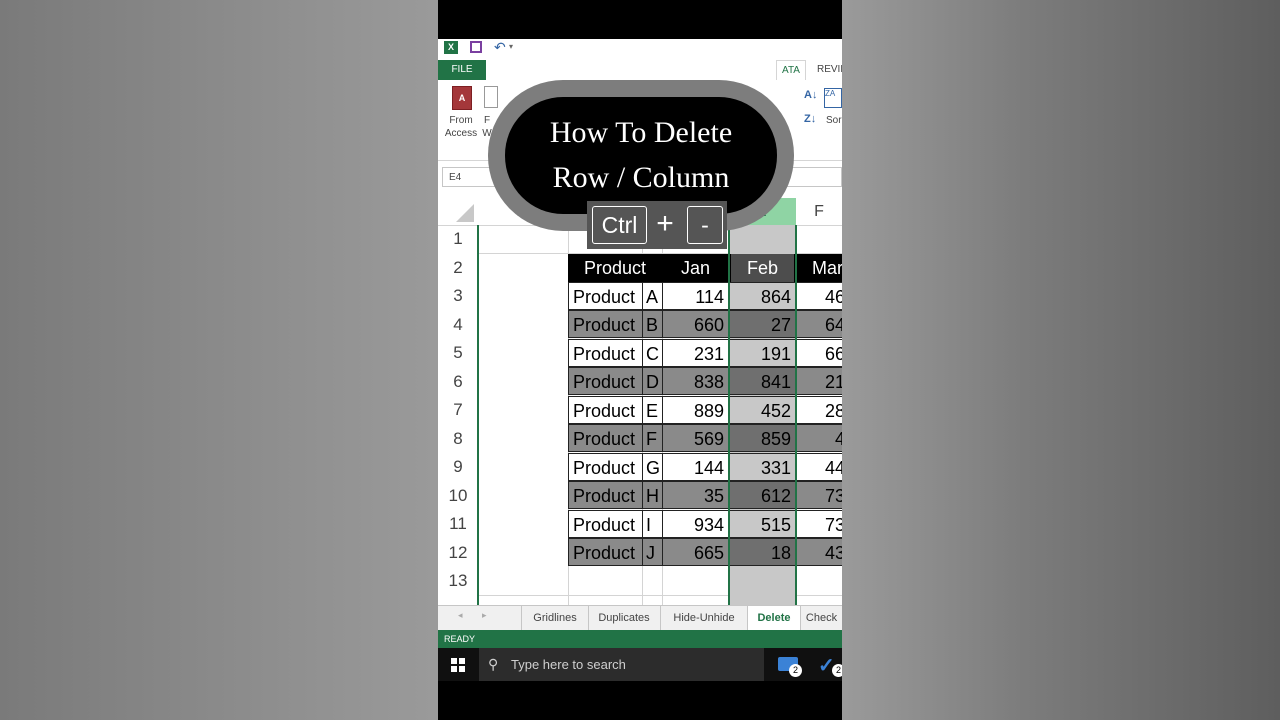 This screenshot has width=1280, height=720. I want to click on row-header: 9, so click(458, 467).